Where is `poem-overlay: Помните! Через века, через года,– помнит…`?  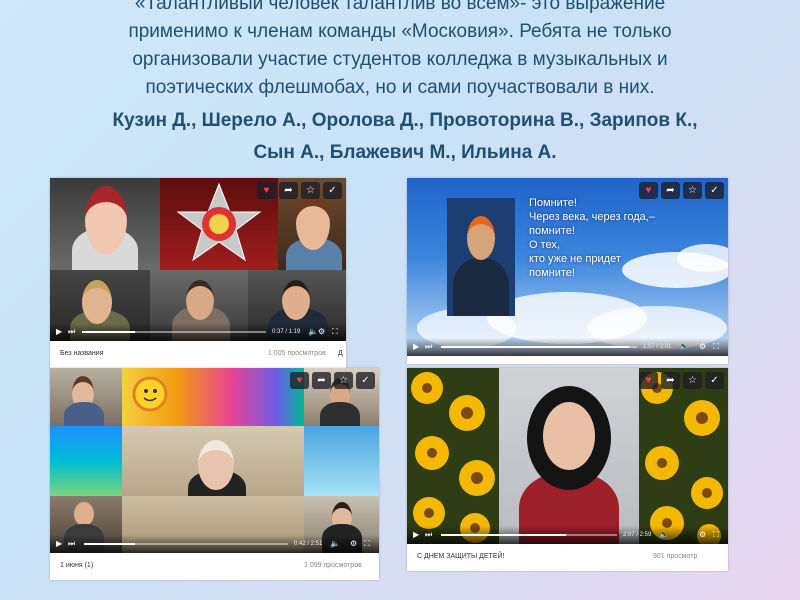 poem-overlay: Помните! Через века, через года,– помнит… is located at coordinates (619, 238).